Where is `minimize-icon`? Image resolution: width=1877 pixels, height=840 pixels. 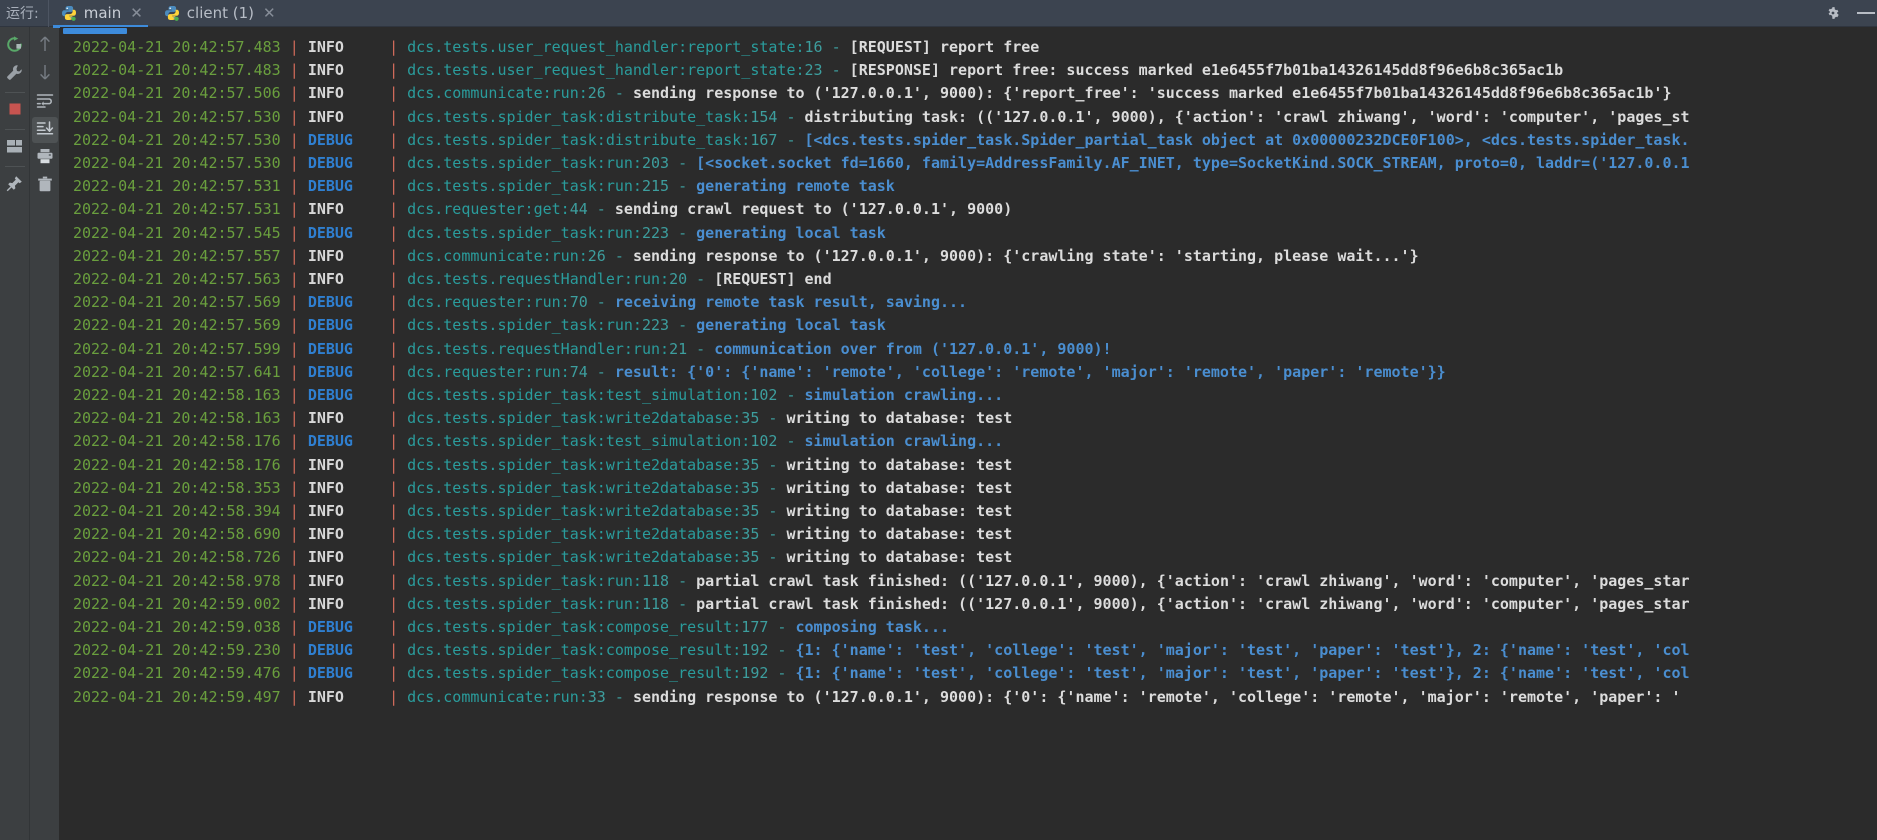
minimize-icon is located at coordinates (1866, 13).